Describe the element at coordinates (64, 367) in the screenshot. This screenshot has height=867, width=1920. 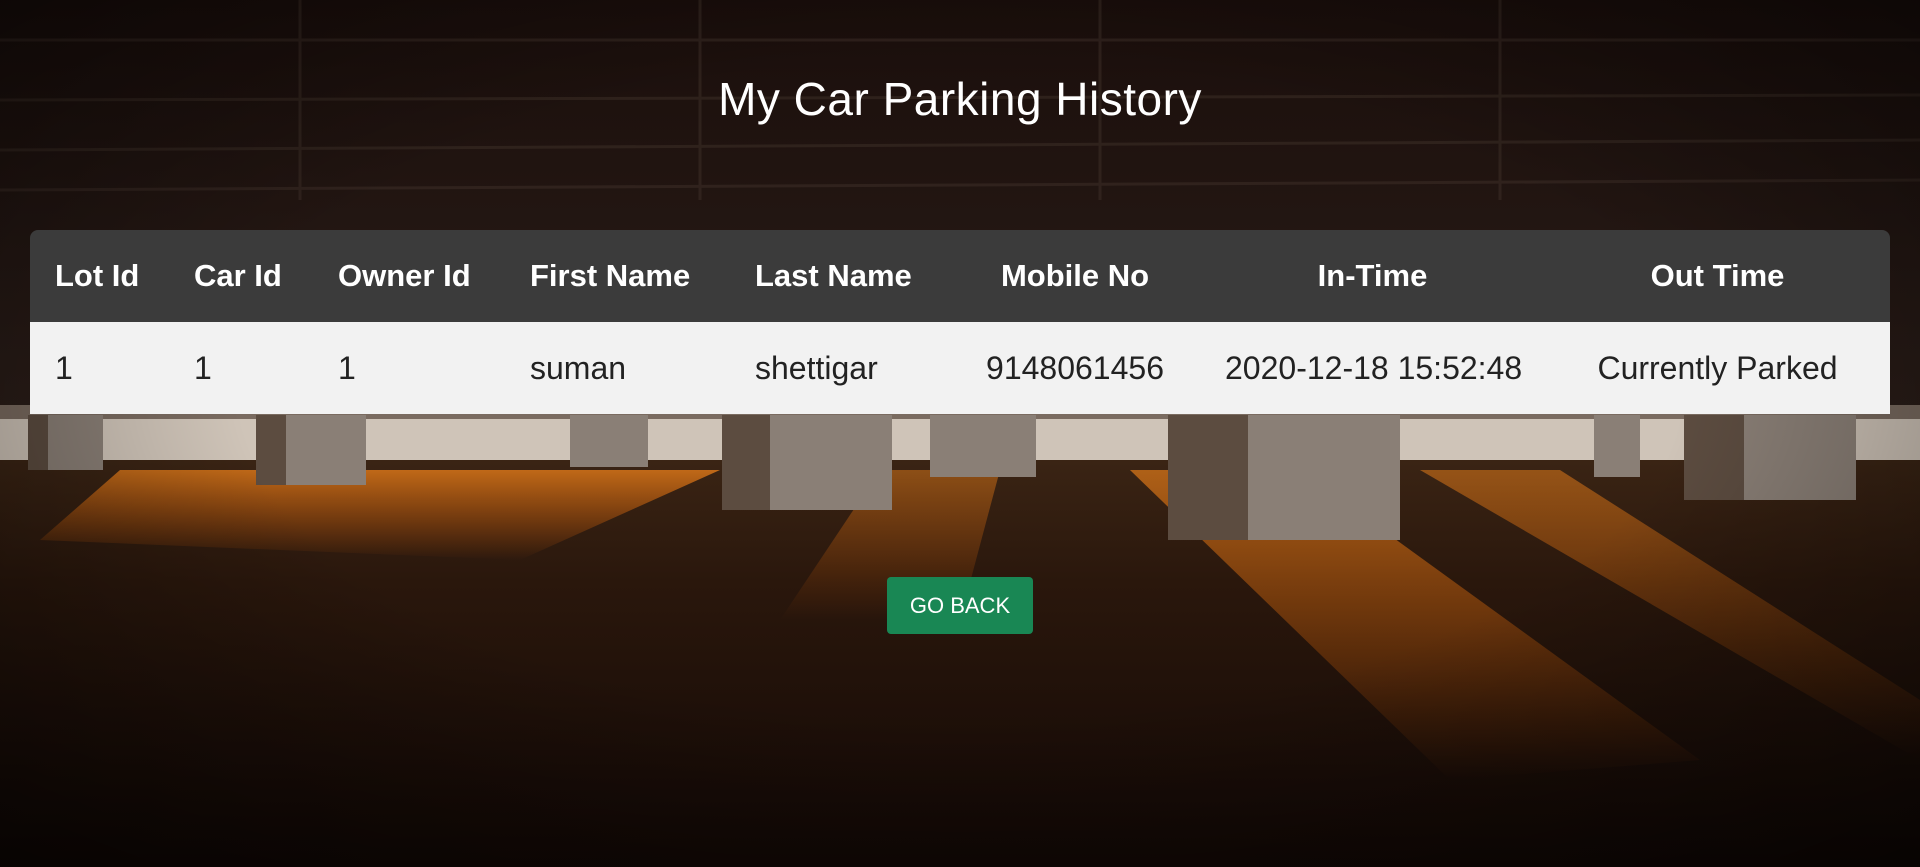
I see `cell-lot-id: 1` at that location.